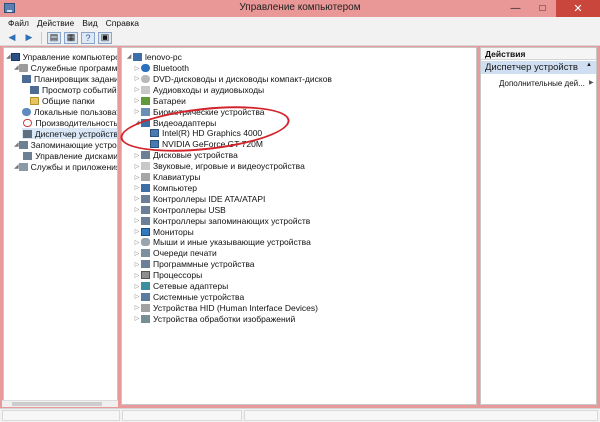  What do you see at coordinates (178, 275) in the screenshot?
I see `device-category-label: Процессоры` at bounding box center [178, 275].